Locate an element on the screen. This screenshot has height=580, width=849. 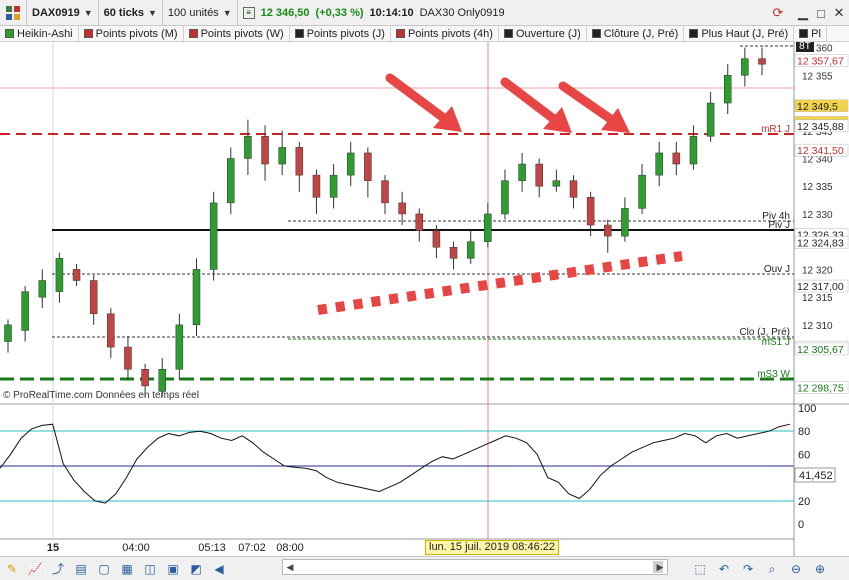
maximize-button: □ is located at coordinates (821, 13).